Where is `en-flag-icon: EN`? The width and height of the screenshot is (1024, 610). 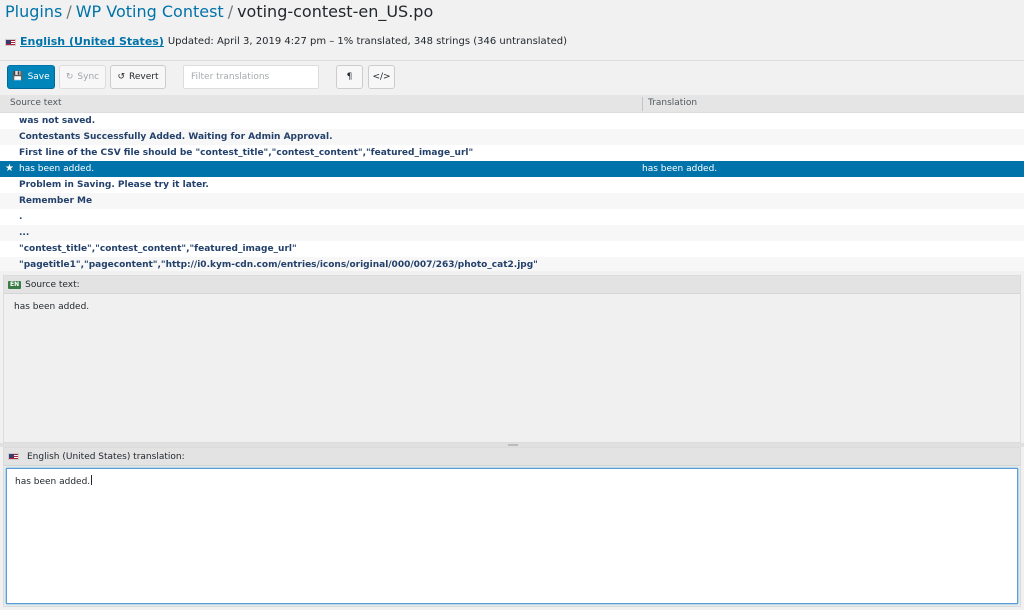 en-flag-icon: EN is located at coordinates (15, 284).